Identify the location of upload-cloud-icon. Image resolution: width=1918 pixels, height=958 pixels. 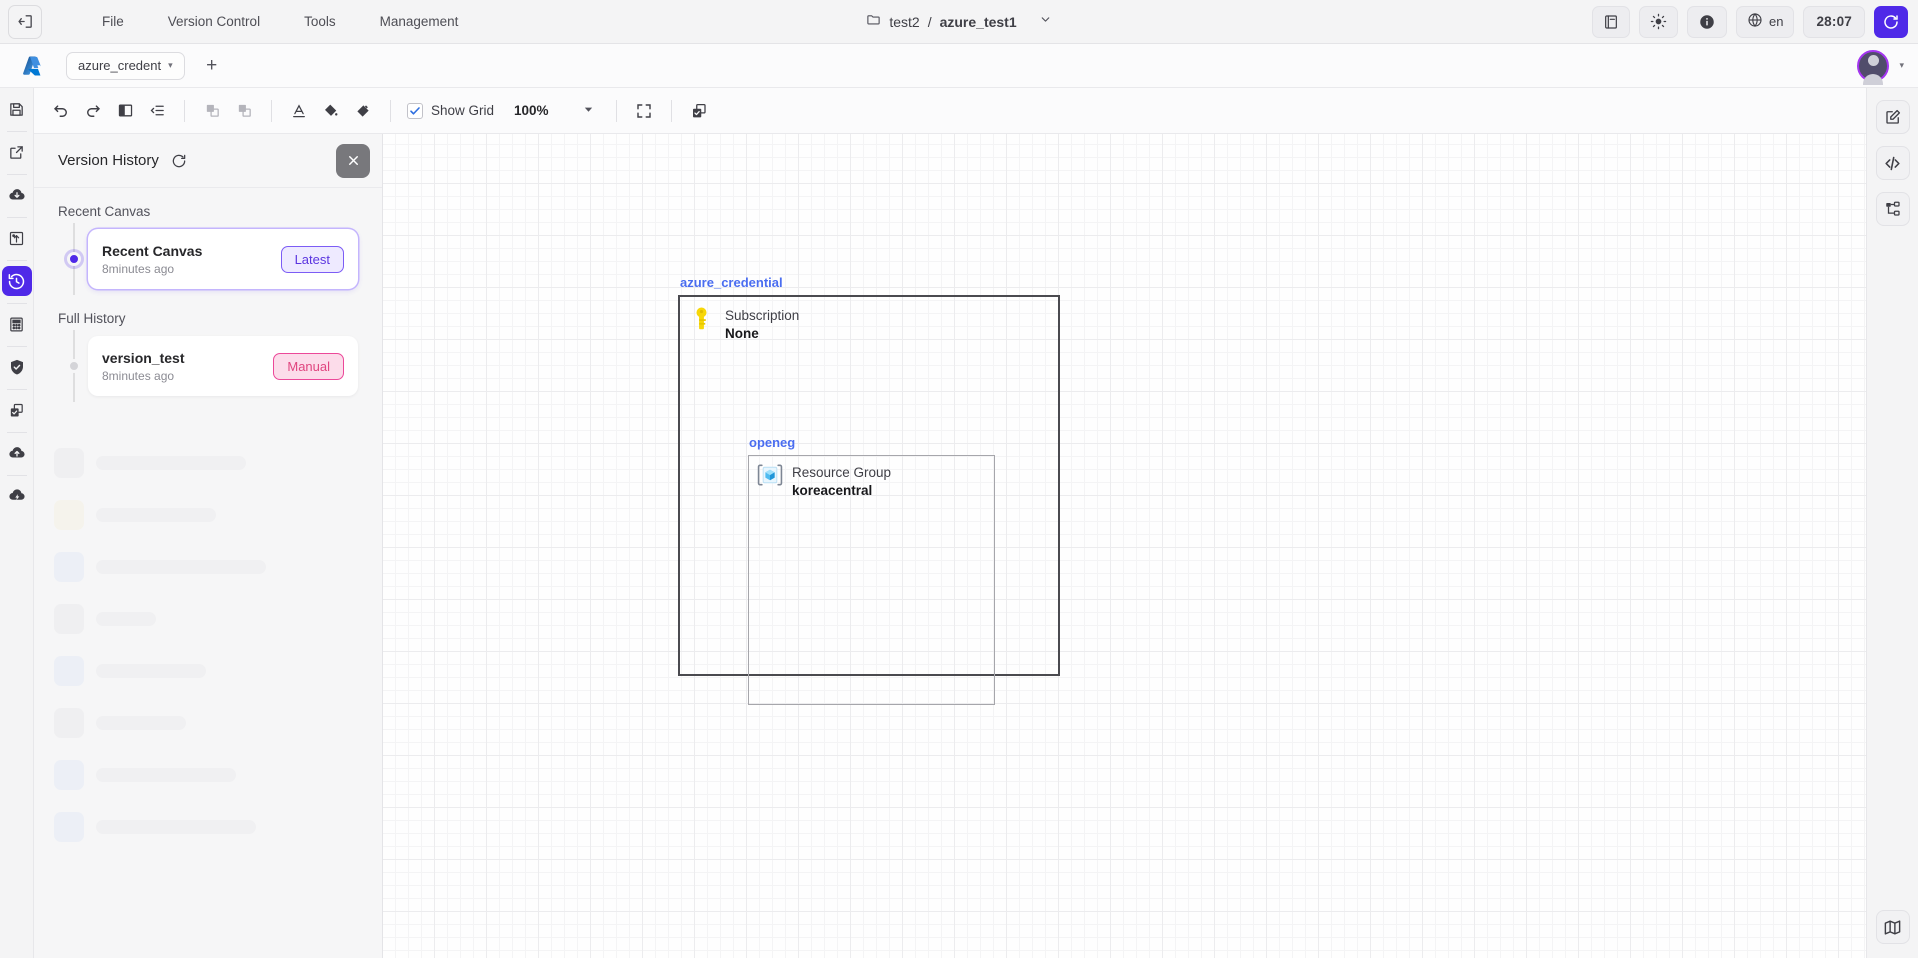
(17, 453).